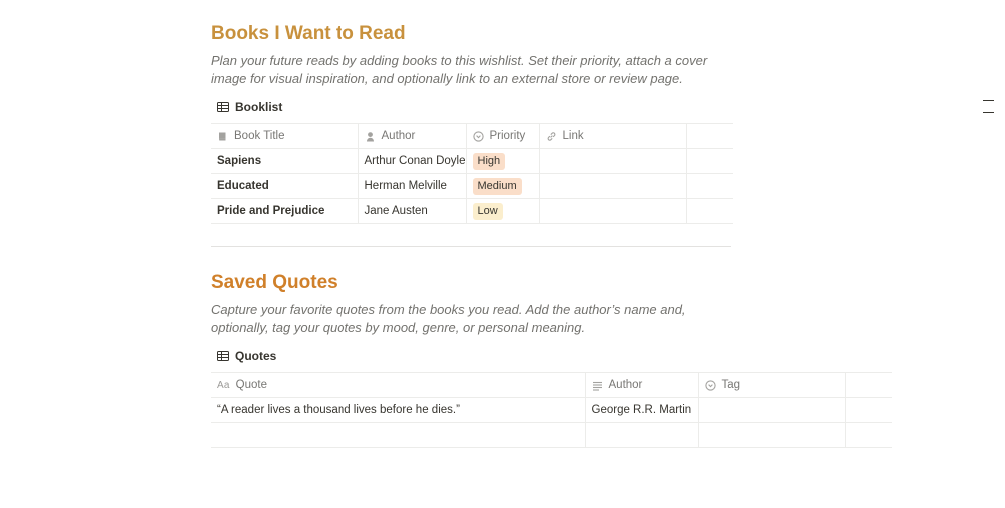  I want to click on book-title-cell: Sapiens, so click(285, 161).